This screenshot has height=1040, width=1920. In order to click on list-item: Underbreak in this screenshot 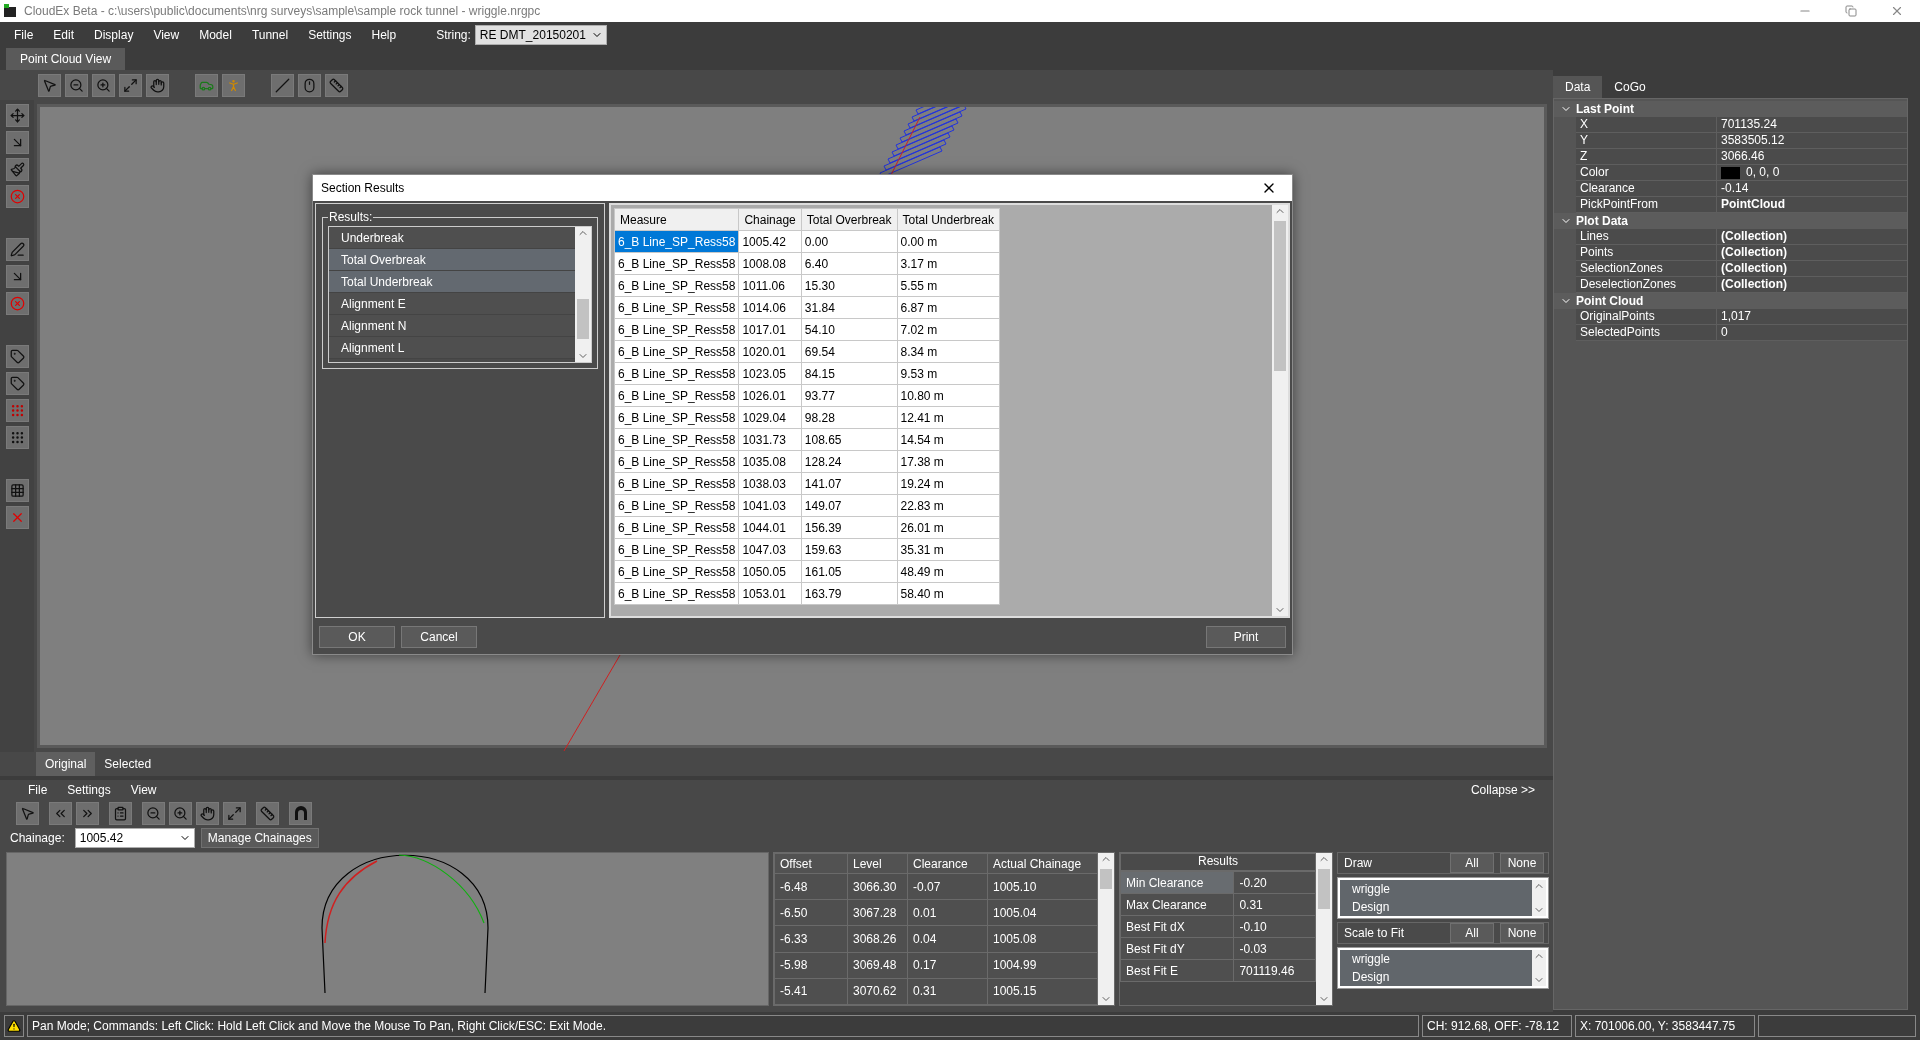, I will do `click(452, 238)`.